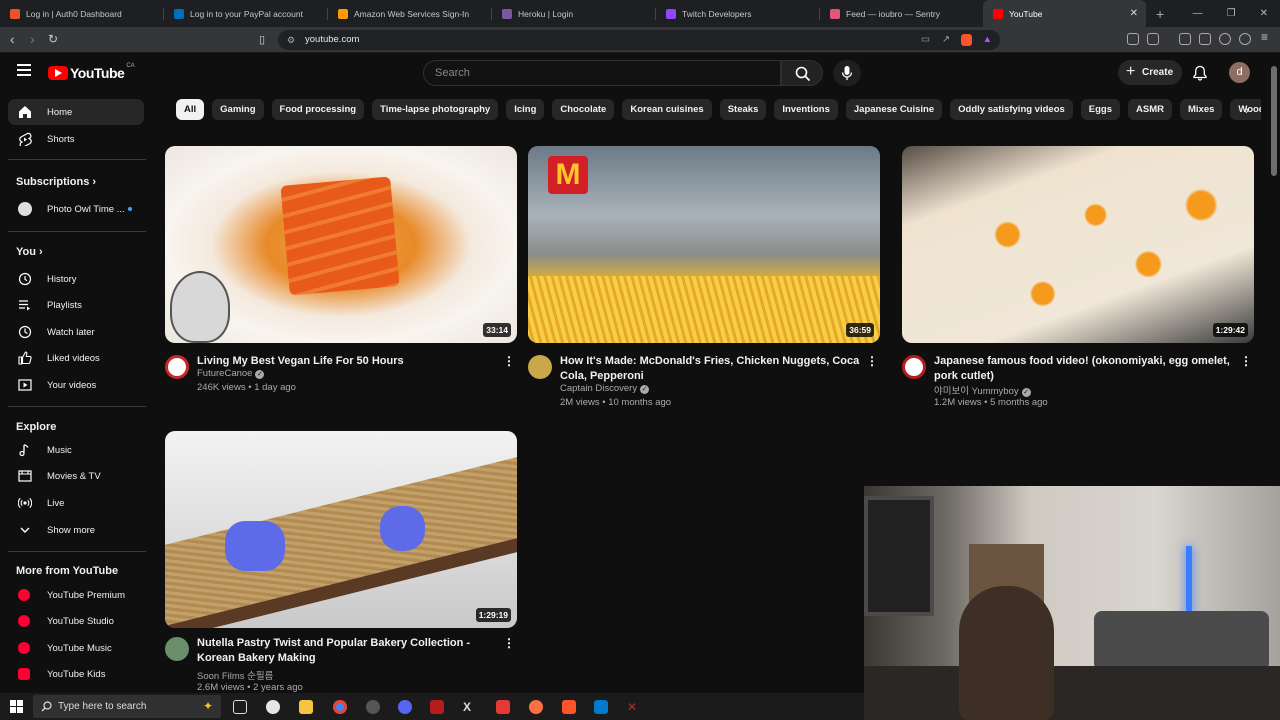  What do you see at coordinates (76, 450) in the screenshot?
I see `sidebar-item-music: Music` at bounding box center [76, 450].